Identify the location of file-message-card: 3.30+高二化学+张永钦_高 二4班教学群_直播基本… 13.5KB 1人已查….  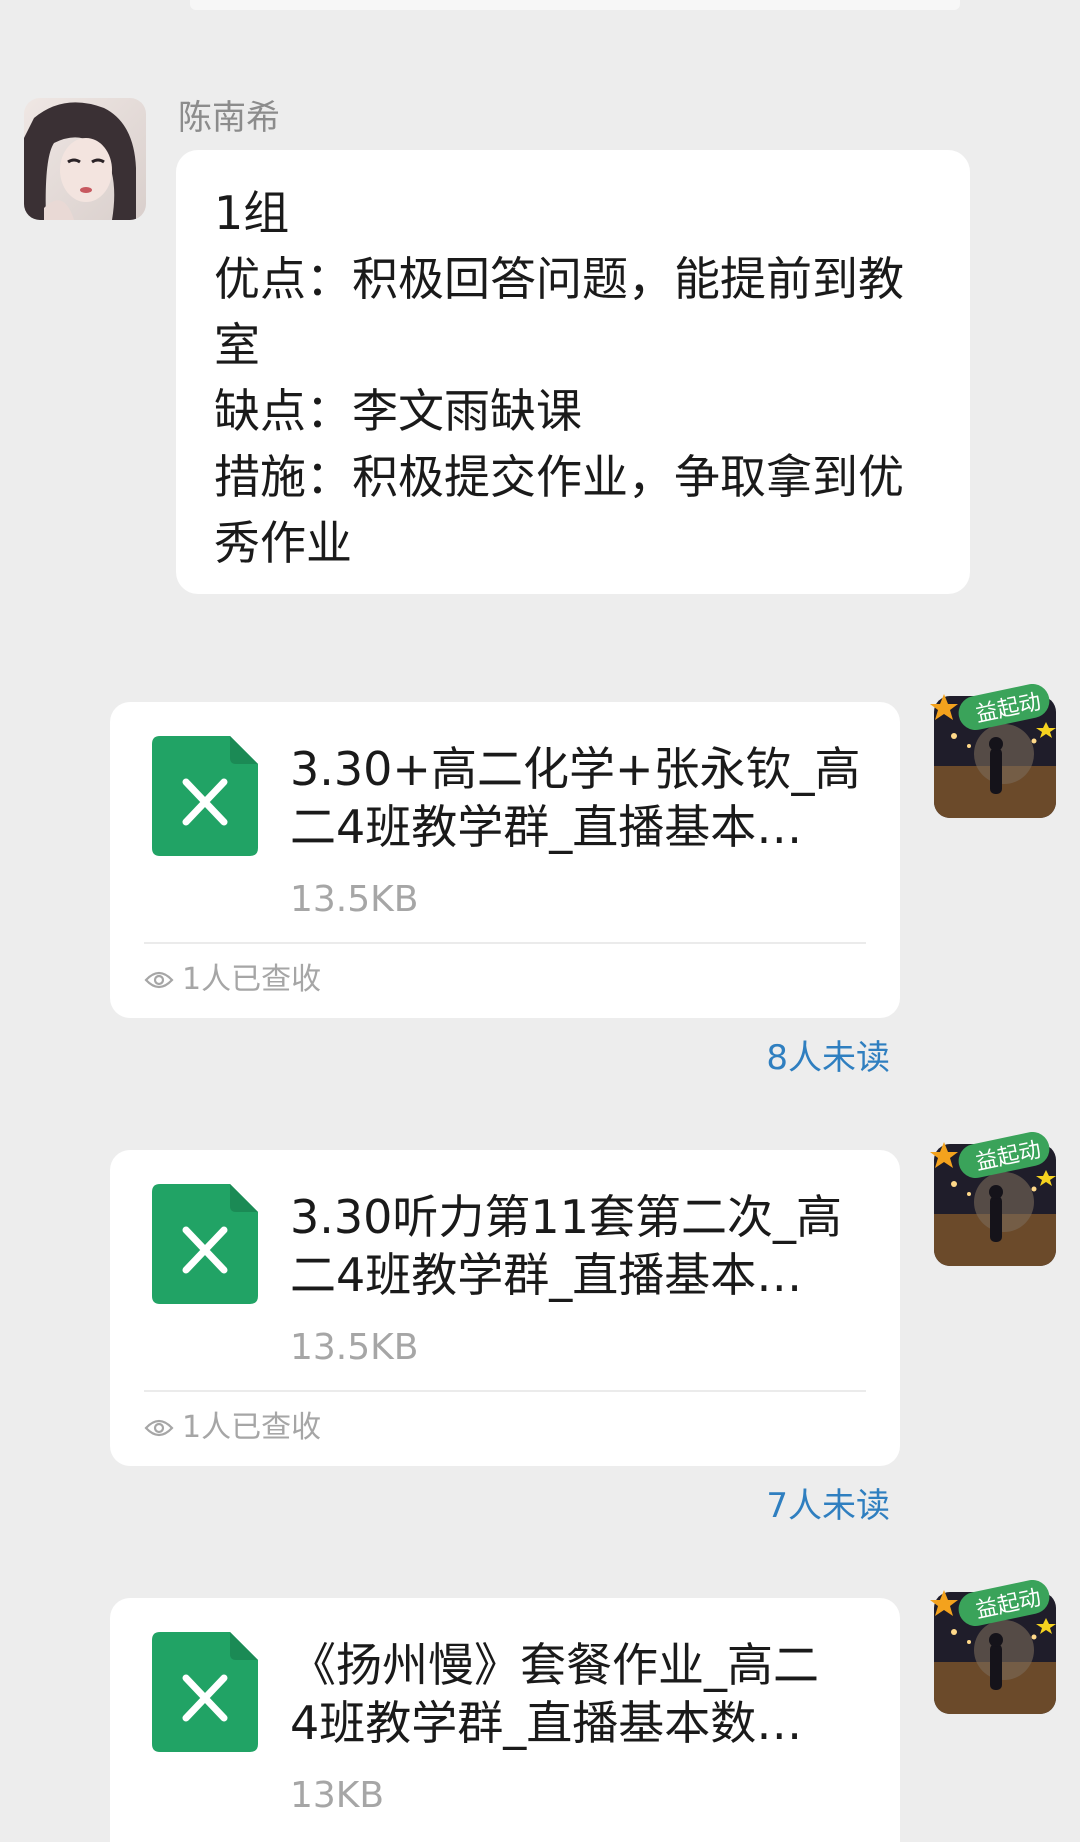
(505, 860).